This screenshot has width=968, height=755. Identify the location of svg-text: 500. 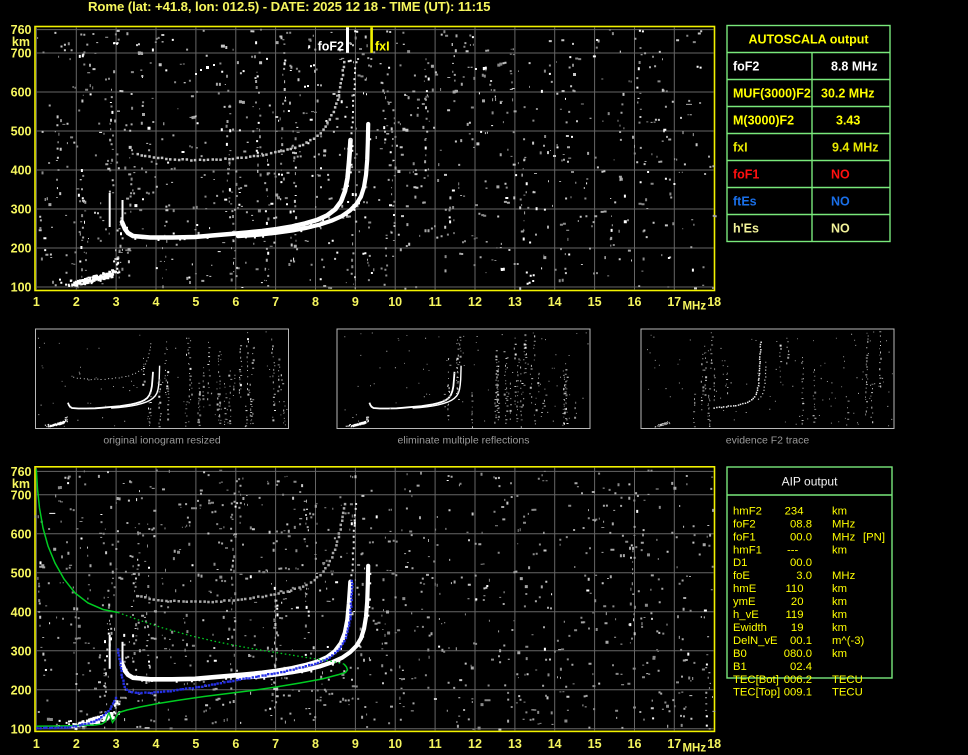
(21, 132).